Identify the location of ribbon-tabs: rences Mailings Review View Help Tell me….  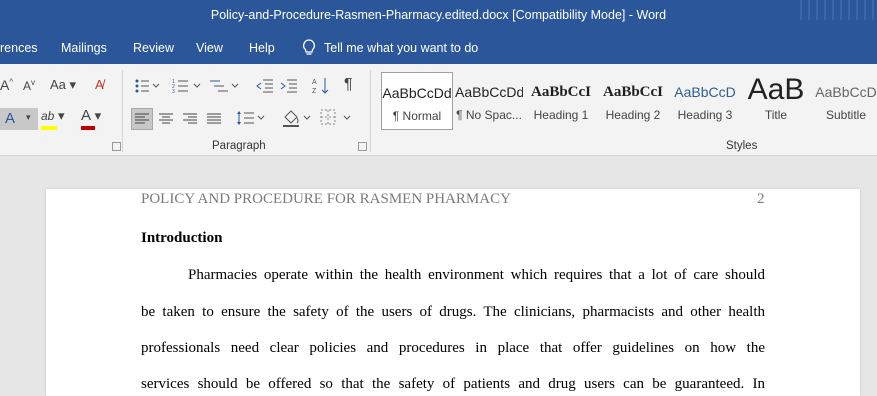
(438, 49).